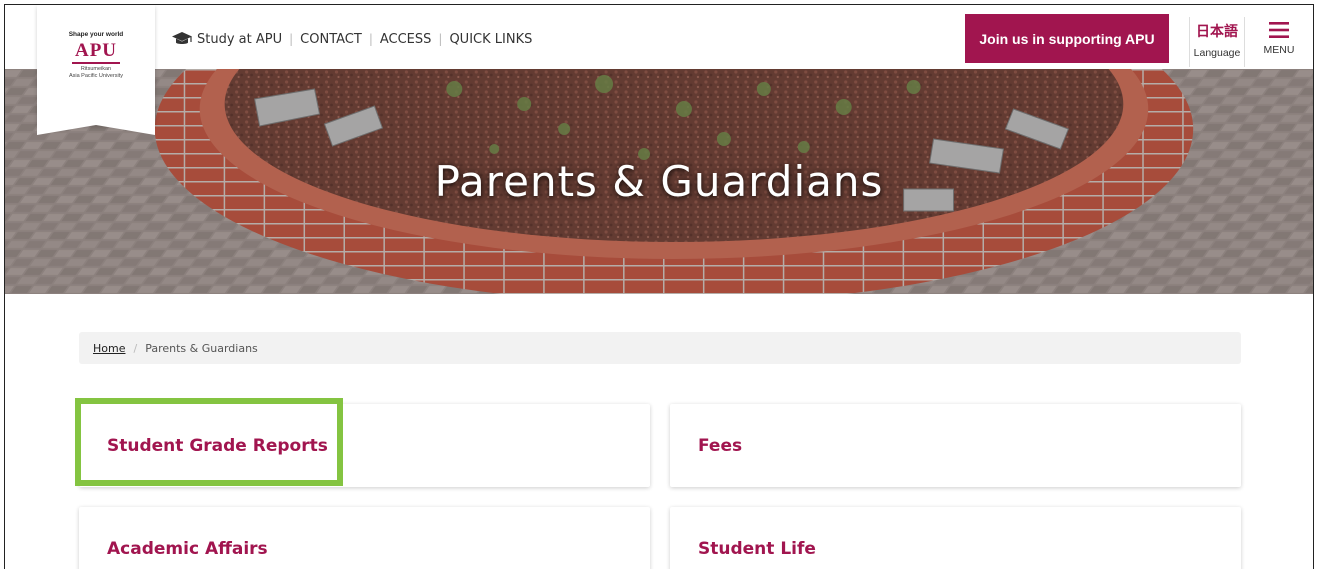 The image size is (1317, 569). I want to click on language-label: Language, so click(1217, 53).